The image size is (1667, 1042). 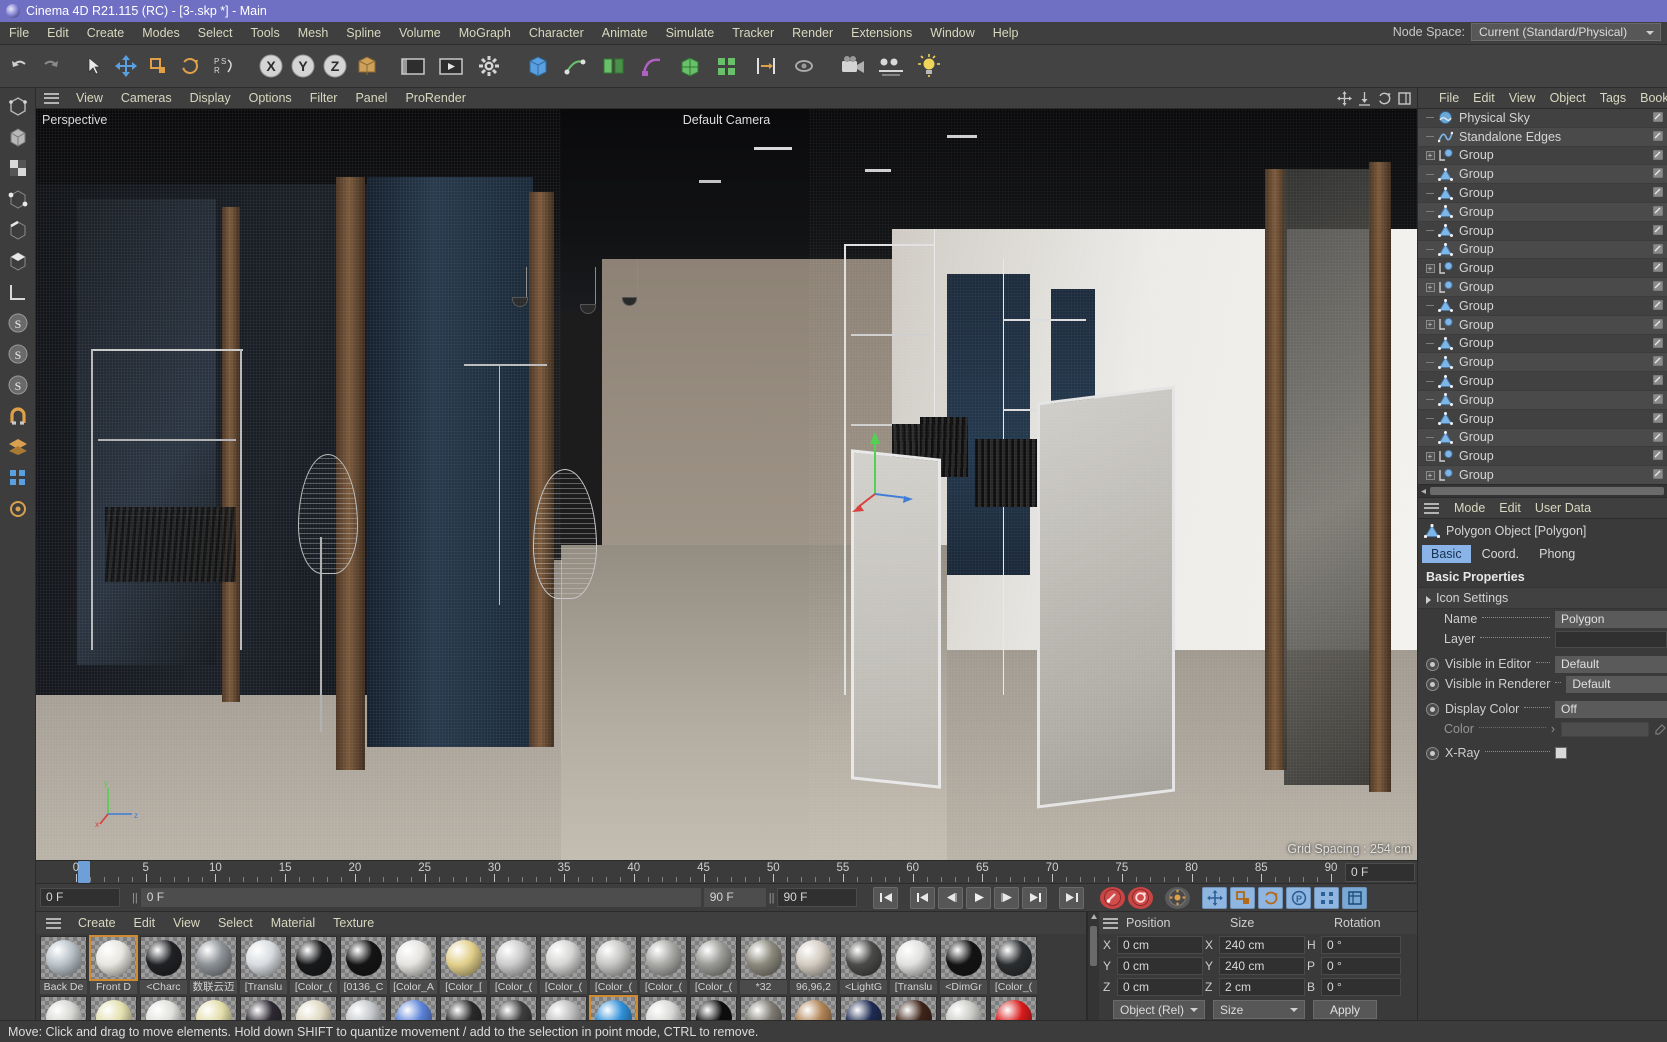 I want to click on menu-character: Character, so click(x=556, y=33).